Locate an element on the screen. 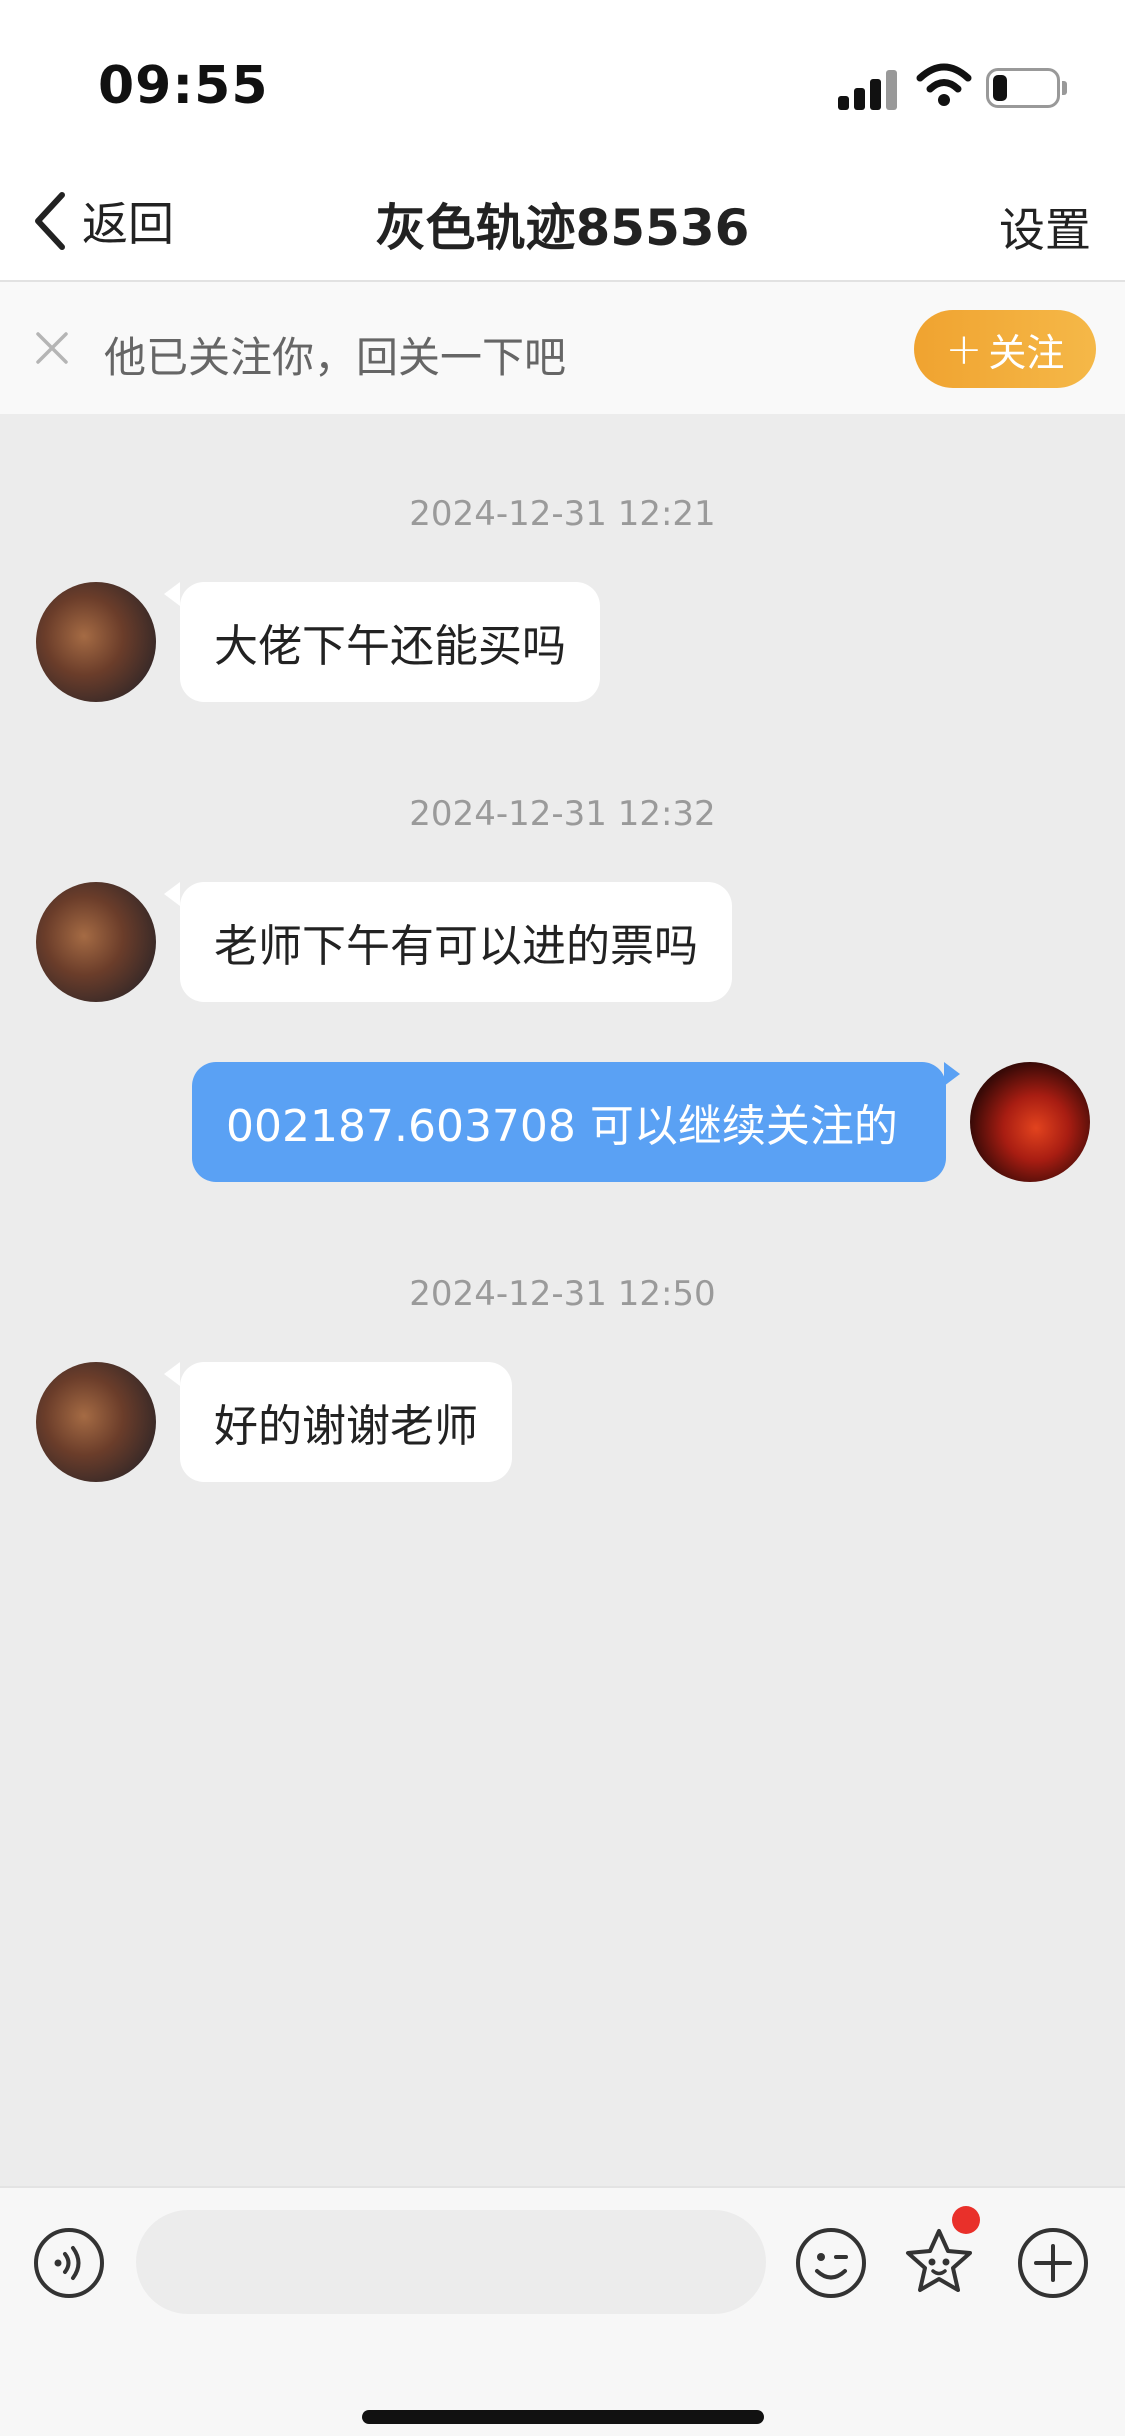 The width and height of the screenshot is (1125, 2436). page-title: 灰色轨迹85536 is located at coordinates (562, 228).